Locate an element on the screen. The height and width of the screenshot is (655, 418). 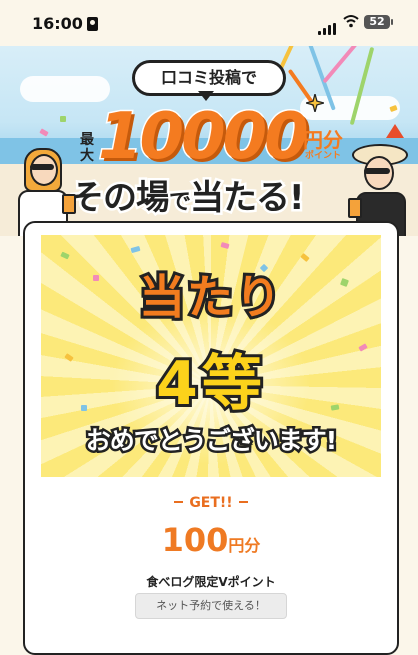
congrats-message: おめでとうございます! is located at coordinates (211, 441).